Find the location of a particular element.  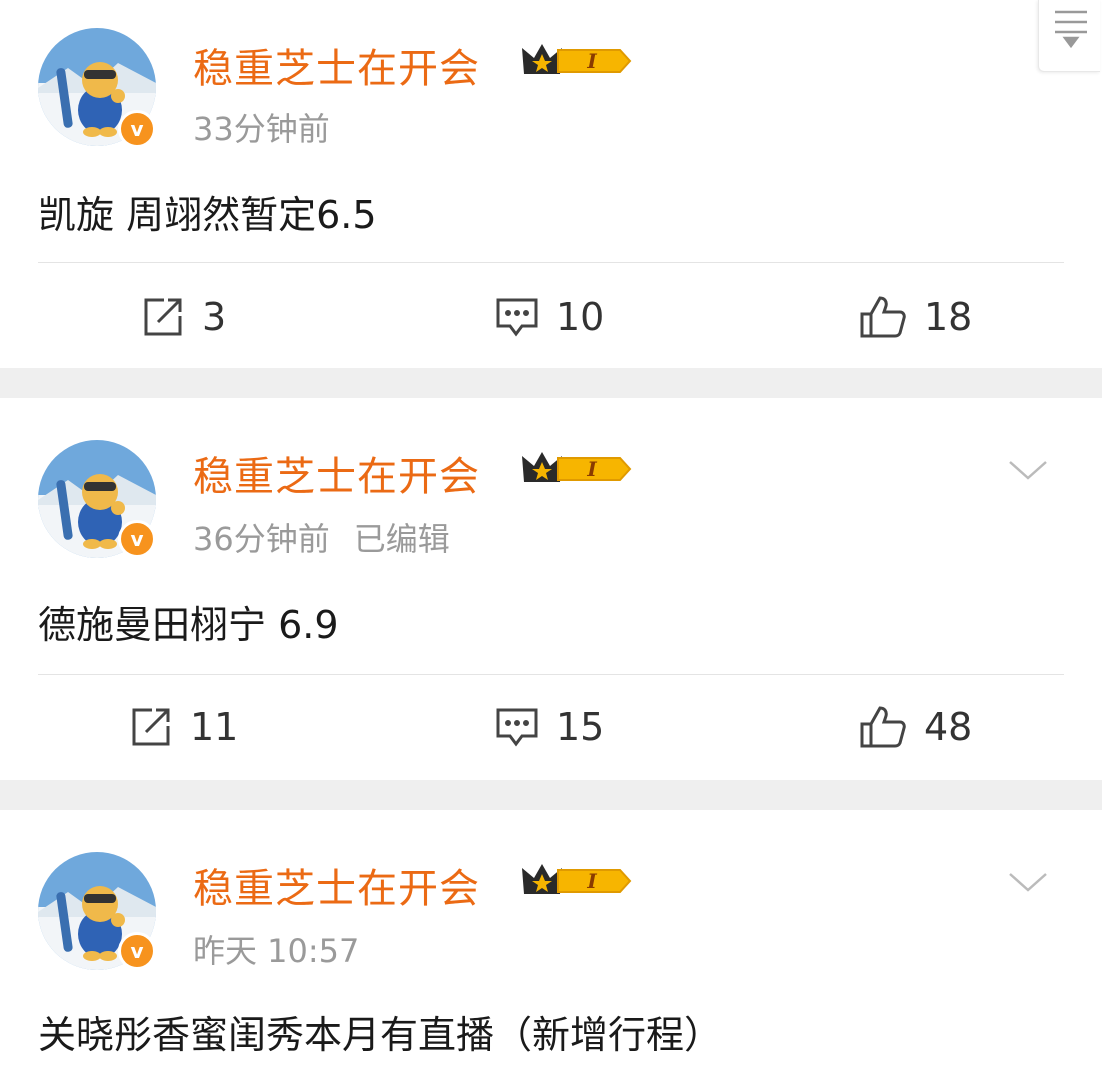

comment-button: 10 is located at coordinates (549, 317).